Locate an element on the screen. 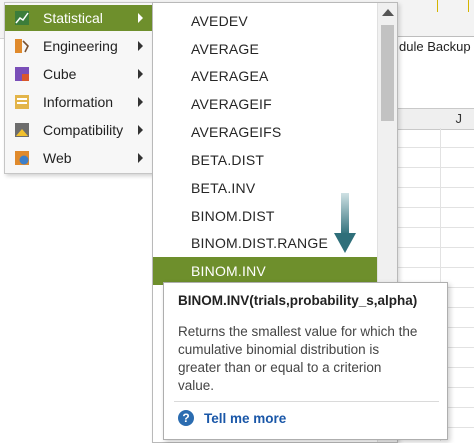 This screenshot has height=443, width=474. compatibility-icon is located at coordinates (22, 130).